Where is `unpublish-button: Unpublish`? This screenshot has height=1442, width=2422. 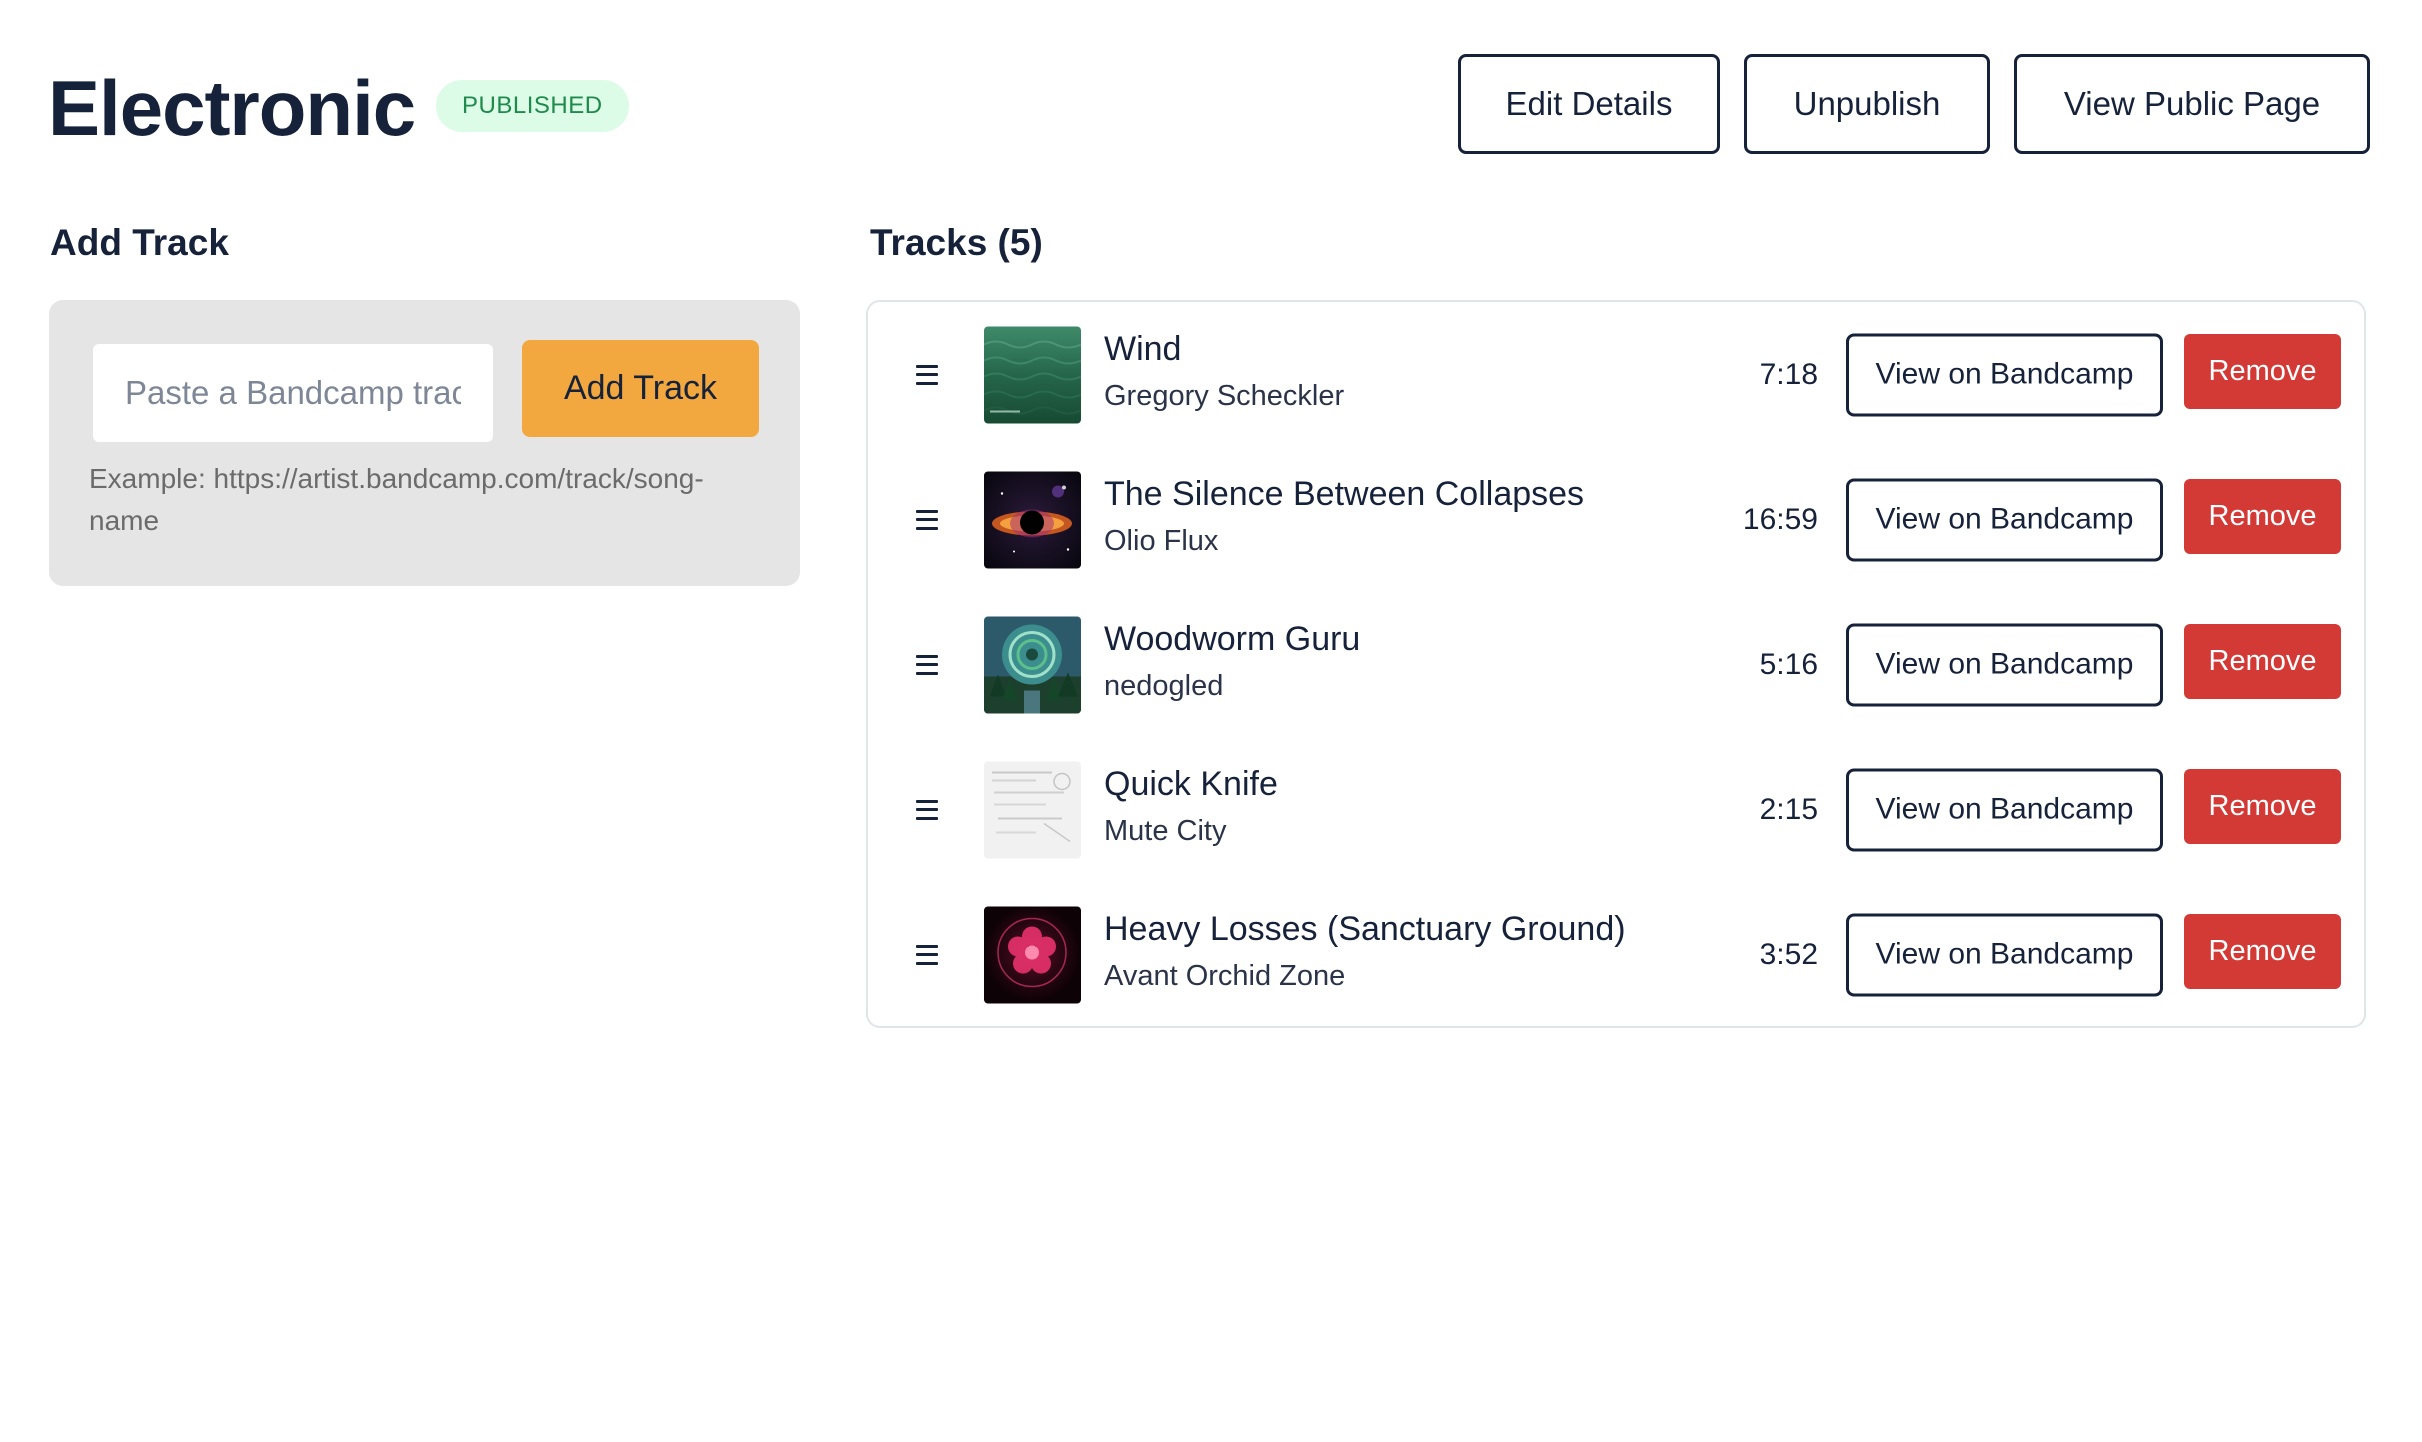 unpublish-button: Unpublish is located at coordinates (1867, 104).